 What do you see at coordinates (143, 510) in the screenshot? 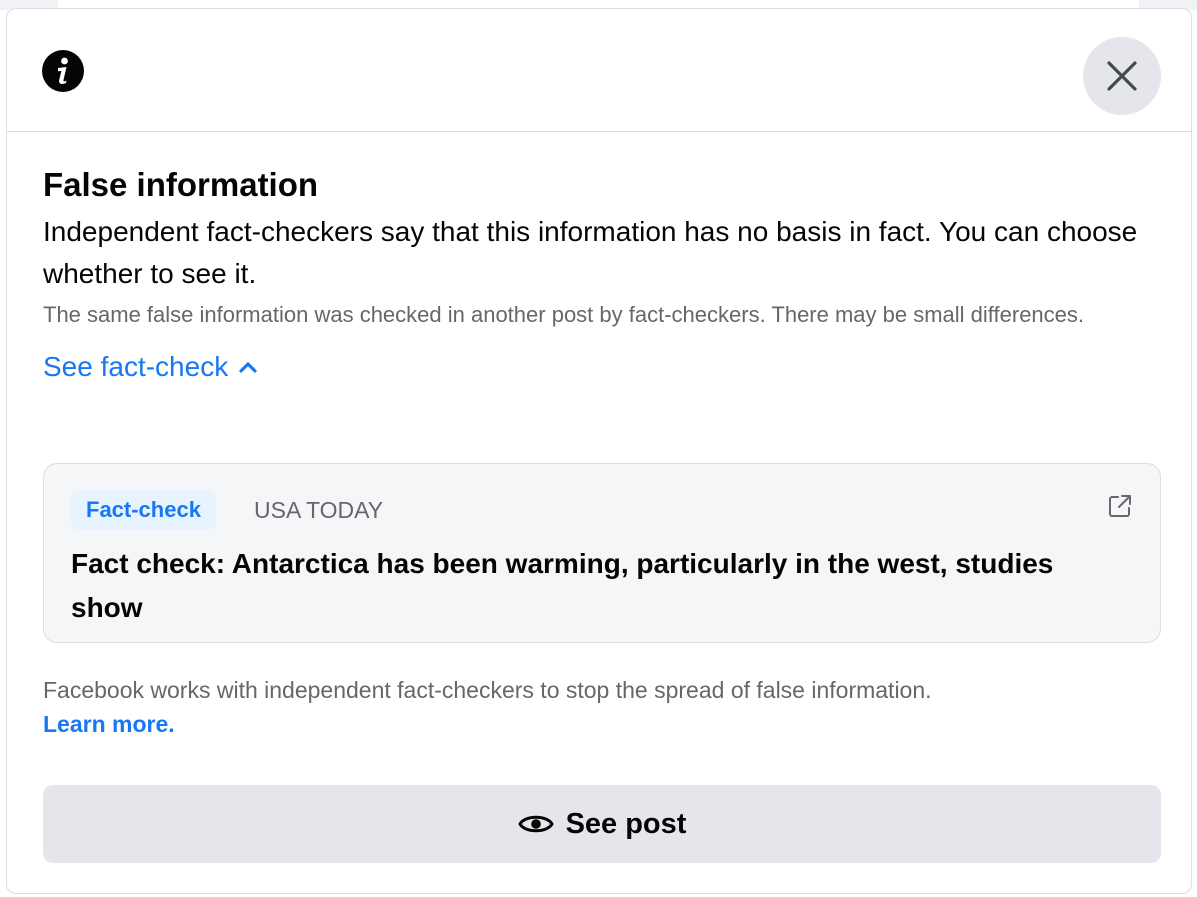
I see `fact-check-badge: Fact-check` at bounding box center [143, 510].